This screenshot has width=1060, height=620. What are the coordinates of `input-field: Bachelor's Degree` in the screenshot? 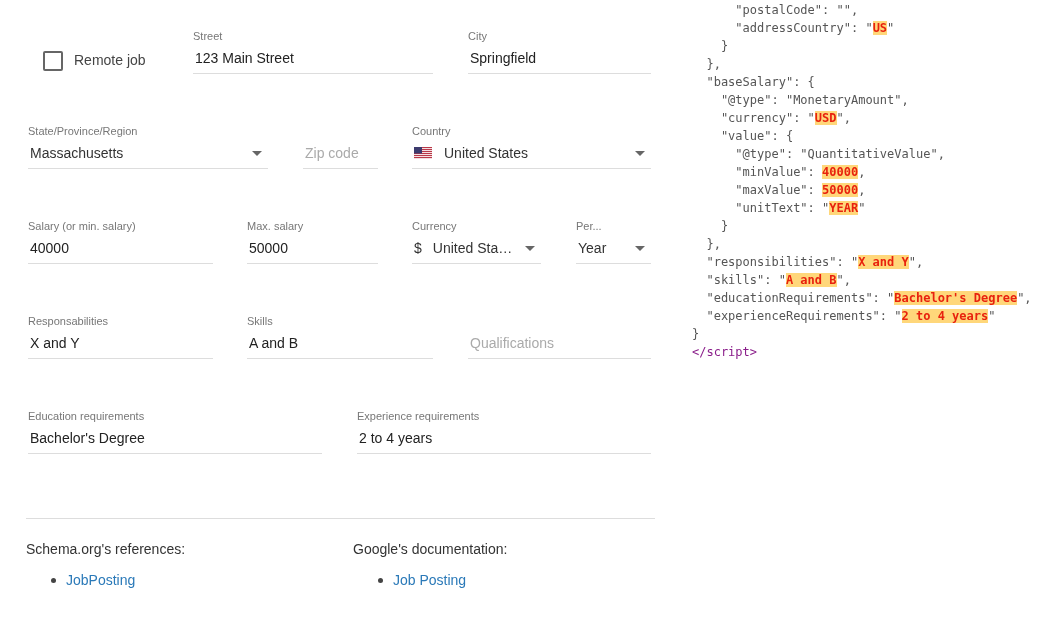 It's located at (175, 438).